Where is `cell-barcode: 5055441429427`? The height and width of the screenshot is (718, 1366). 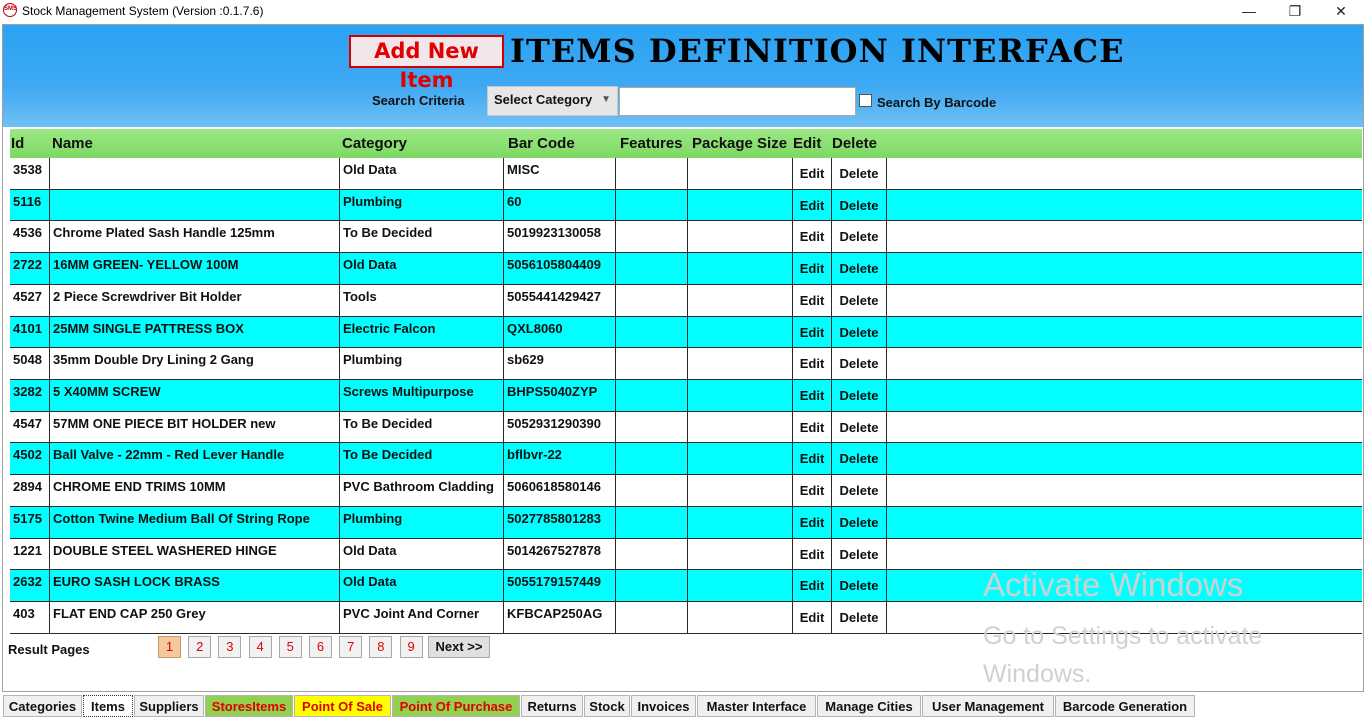
cell-barcode: 5055441429427 is located at coordinates (560, 300).